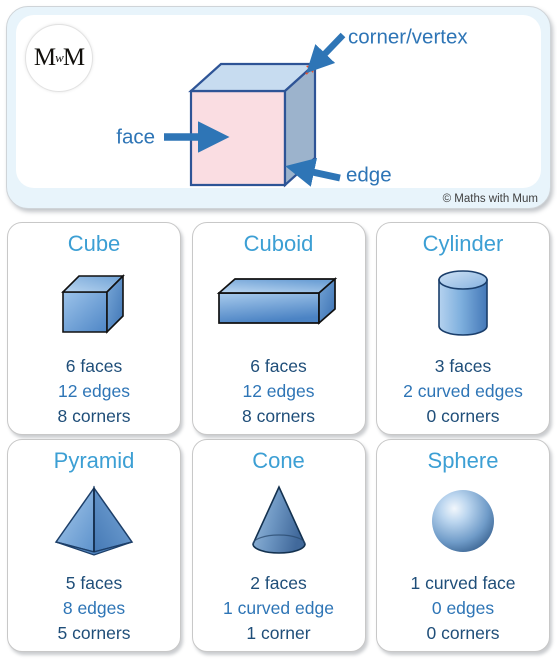 This screenshot has width=557, height=668. Describe the element at coordinates (463, 366) in the screenshot. I see `stat-line: 3 faces` at that location.